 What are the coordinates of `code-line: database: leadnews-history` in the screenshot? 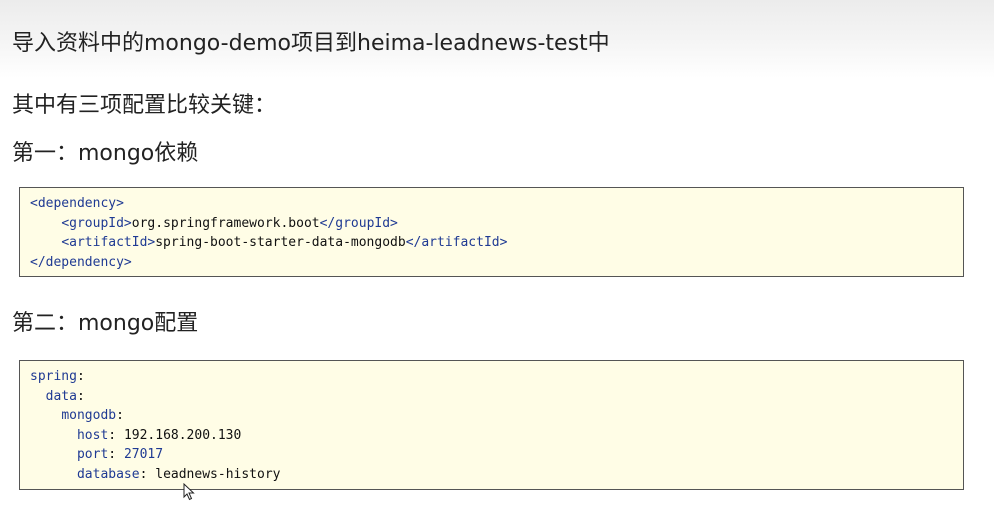 It's located at (178, 474).